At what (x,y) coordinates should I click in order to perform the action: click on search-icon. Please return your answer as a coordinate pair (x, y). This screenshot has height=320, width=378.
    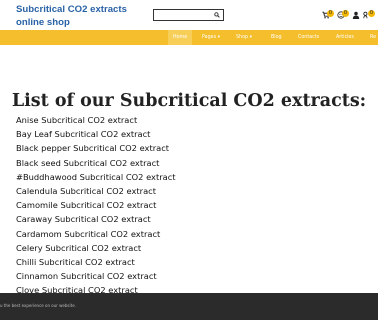
    Looking at the image, I should click on (217, 15).